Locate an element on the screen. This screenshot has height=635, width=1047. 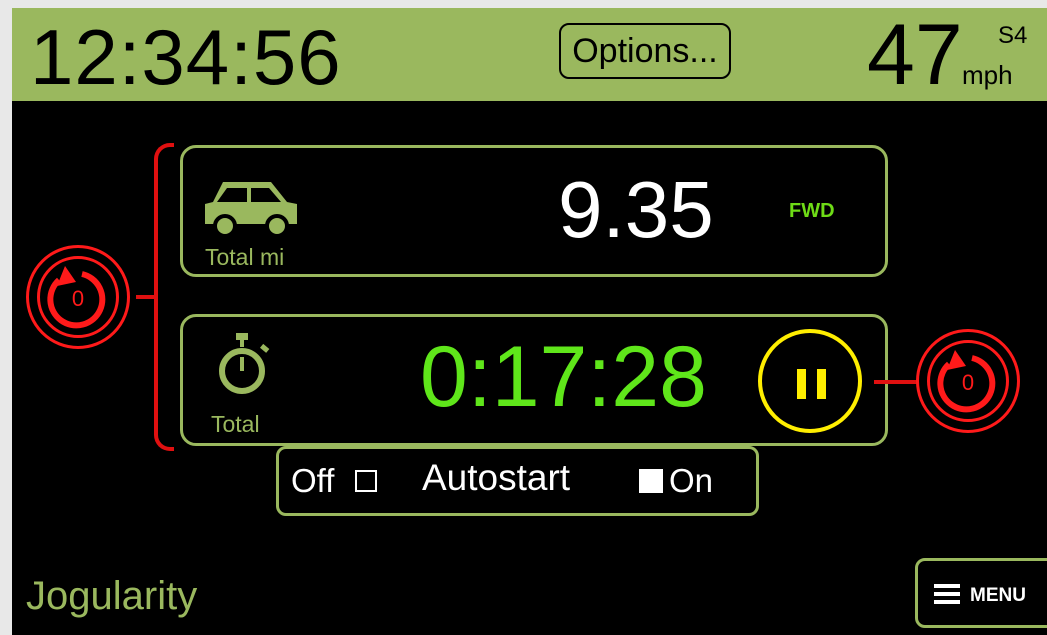
autostart-off-checkbox is located at coordinates (366, 481).